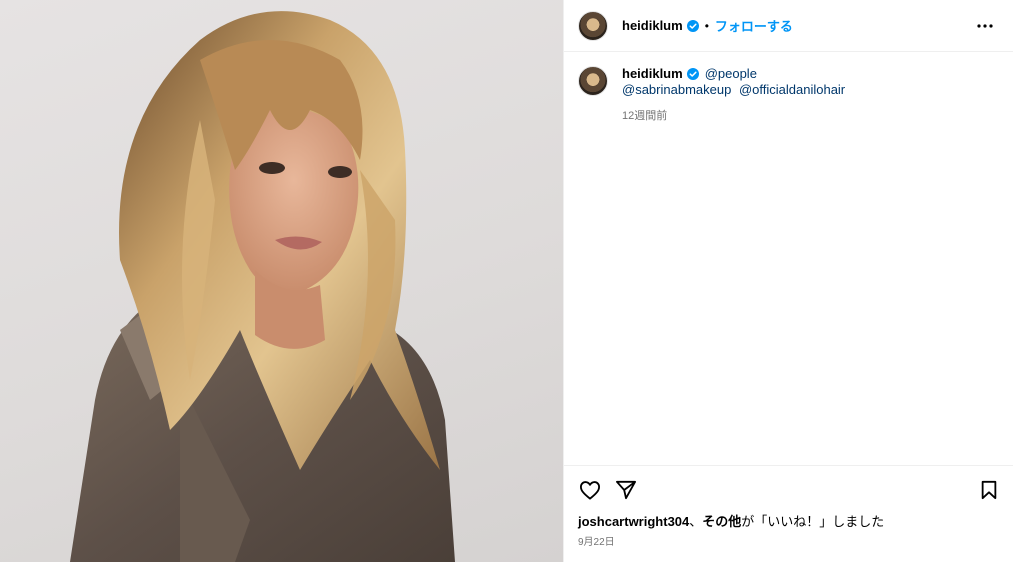  I want to click on likes-suffix: が「いいね！」しました, so click(813, 521).